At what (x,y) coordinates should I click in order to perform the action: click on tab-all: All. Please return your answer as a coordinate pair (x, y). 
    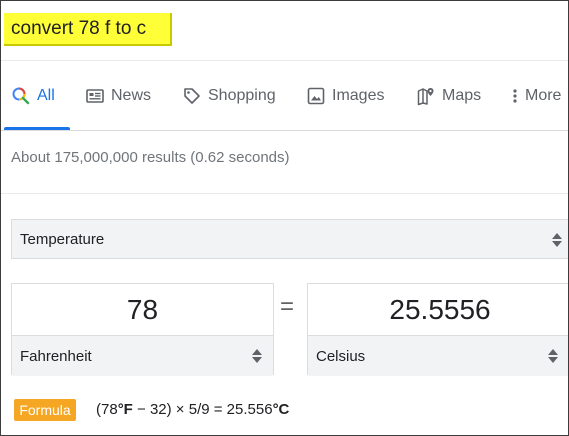
    Looking at the image, I should click on (33, 96).